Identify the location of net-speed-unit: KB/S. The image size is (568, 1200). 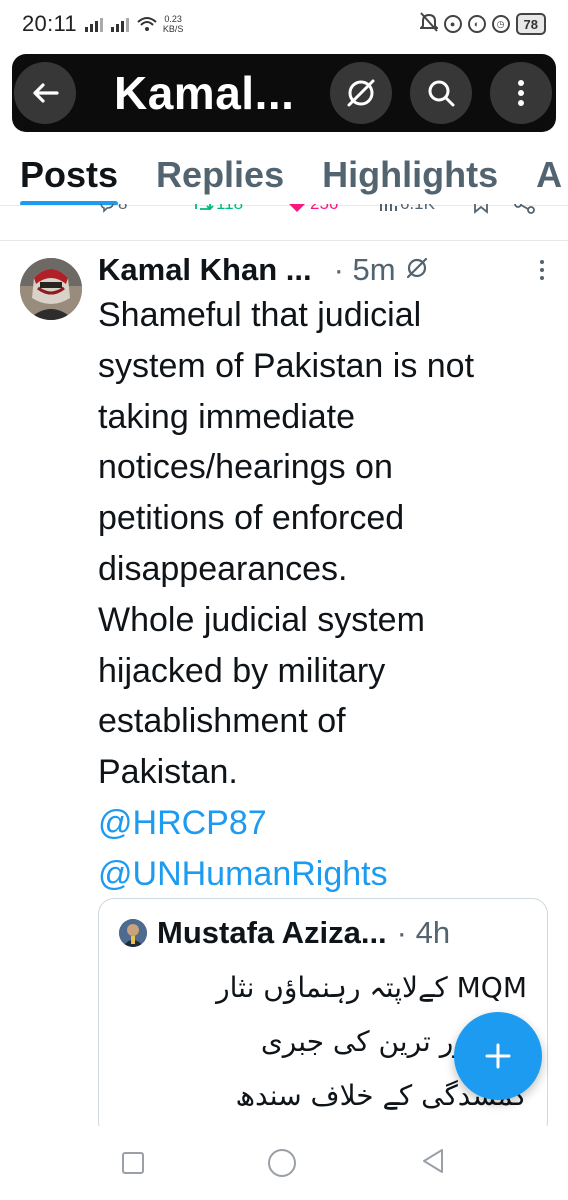
(173, 29).